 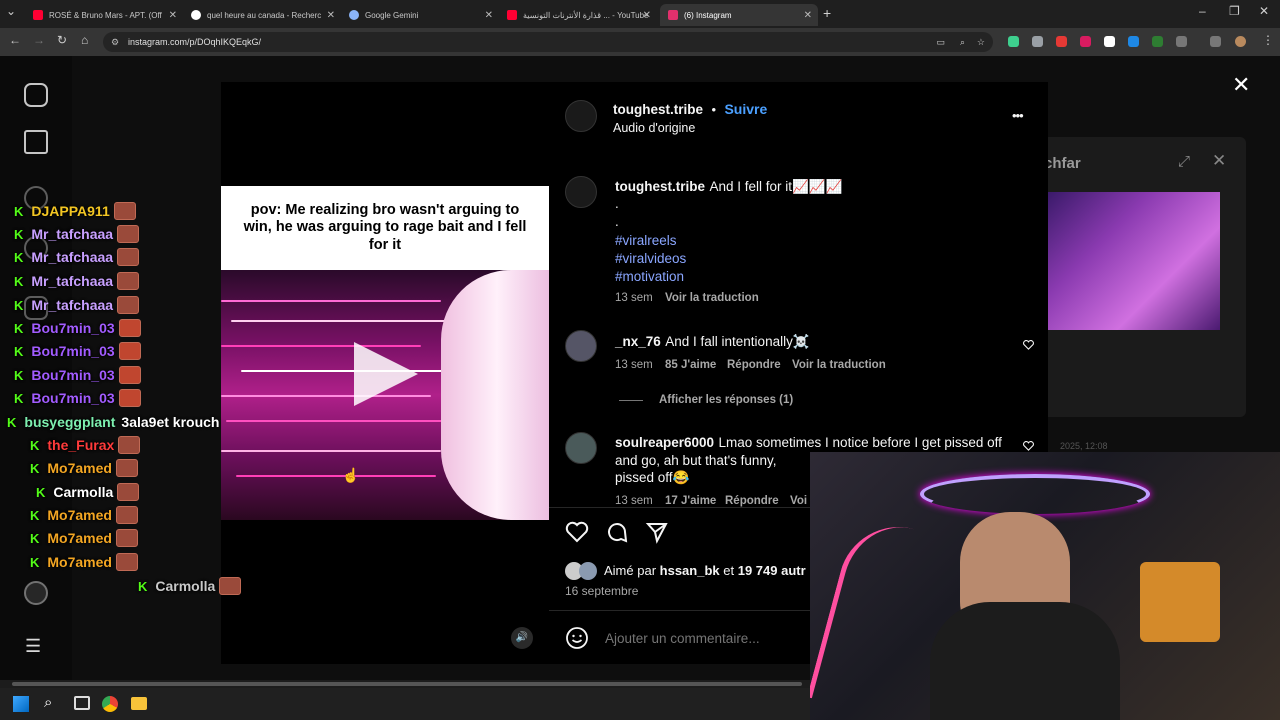 What do you see at coordinates (115, 42) in the screenshot?
I see `site-info-icon: ⚙` at bounding box center [115, 42].